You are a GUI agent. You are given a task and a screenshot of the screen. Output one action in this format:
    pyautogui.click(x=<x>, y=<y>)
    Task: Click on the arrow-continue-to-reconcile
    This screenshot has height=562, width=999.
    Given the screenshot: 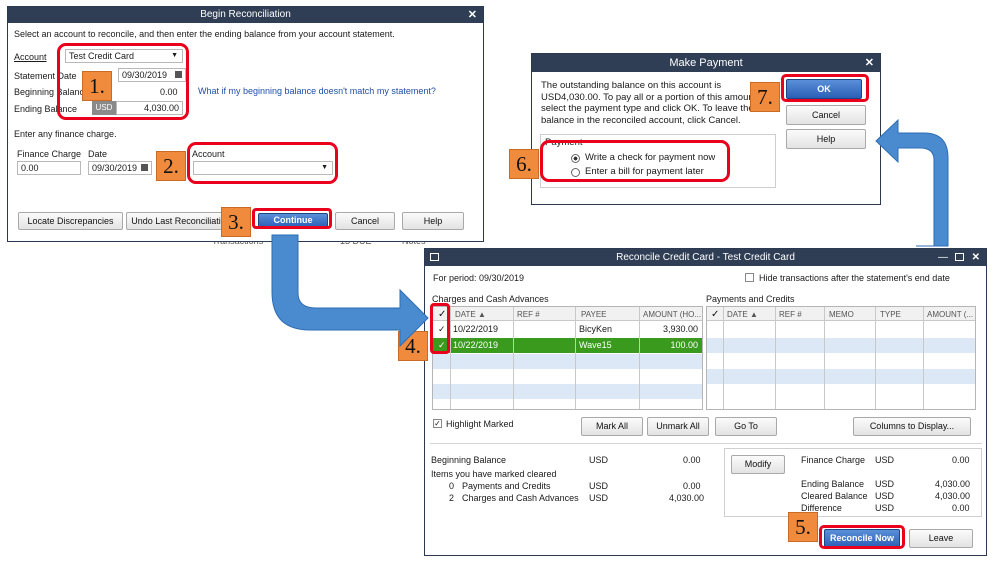 What is the action you would take?
    pyautogui.click(x=350, y=291)
    